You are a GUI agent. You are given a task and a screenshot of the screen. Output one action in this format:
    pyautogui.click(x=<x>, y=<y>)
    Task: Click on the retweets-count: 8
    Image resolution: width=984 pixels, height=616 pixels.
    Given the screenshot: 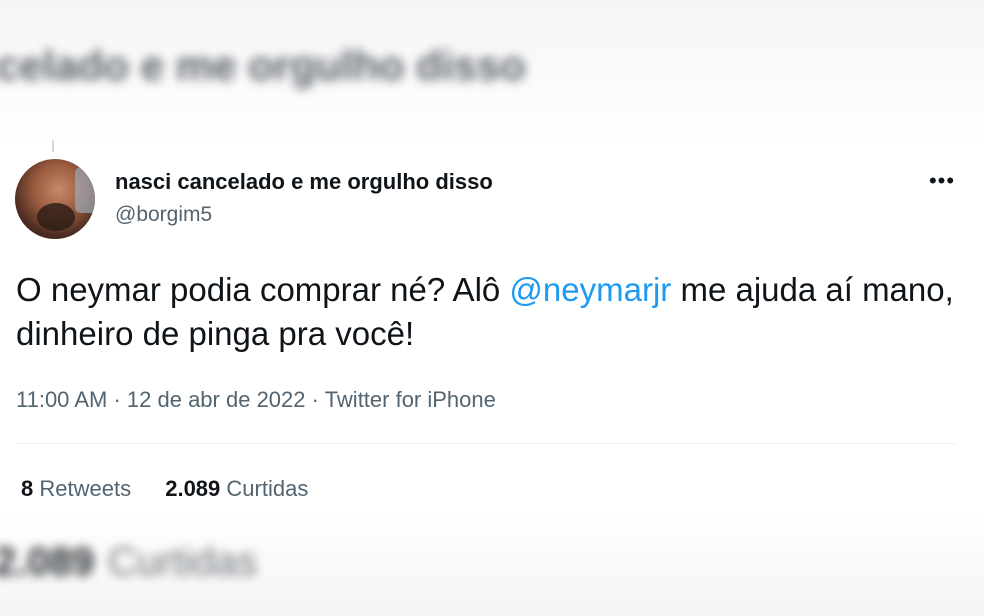 What is the action you would take?
    pyautogui.click(x=27, y=488)
    